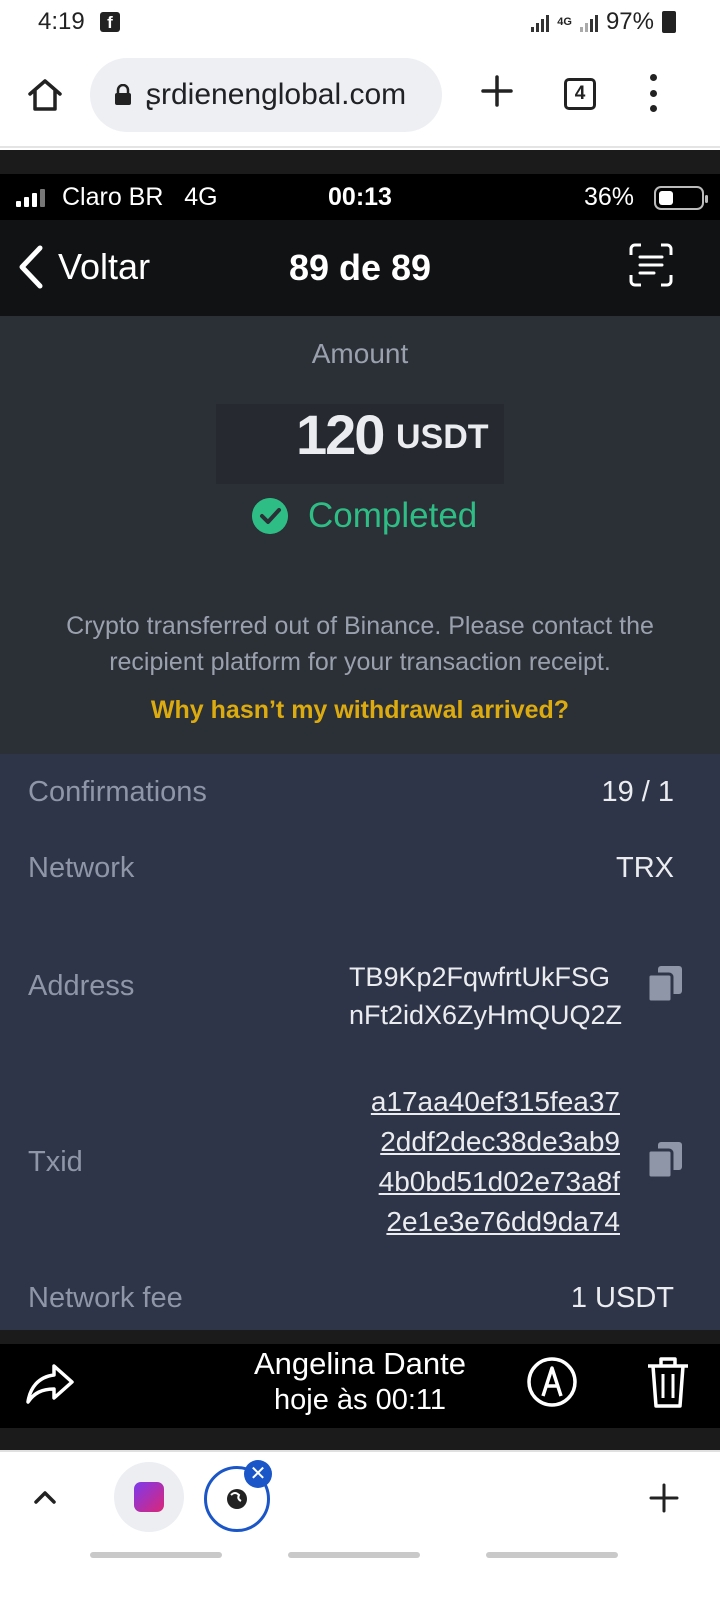  I want to click on txid-line: 2e1e3e76dd9da74, so click(503, 1221).